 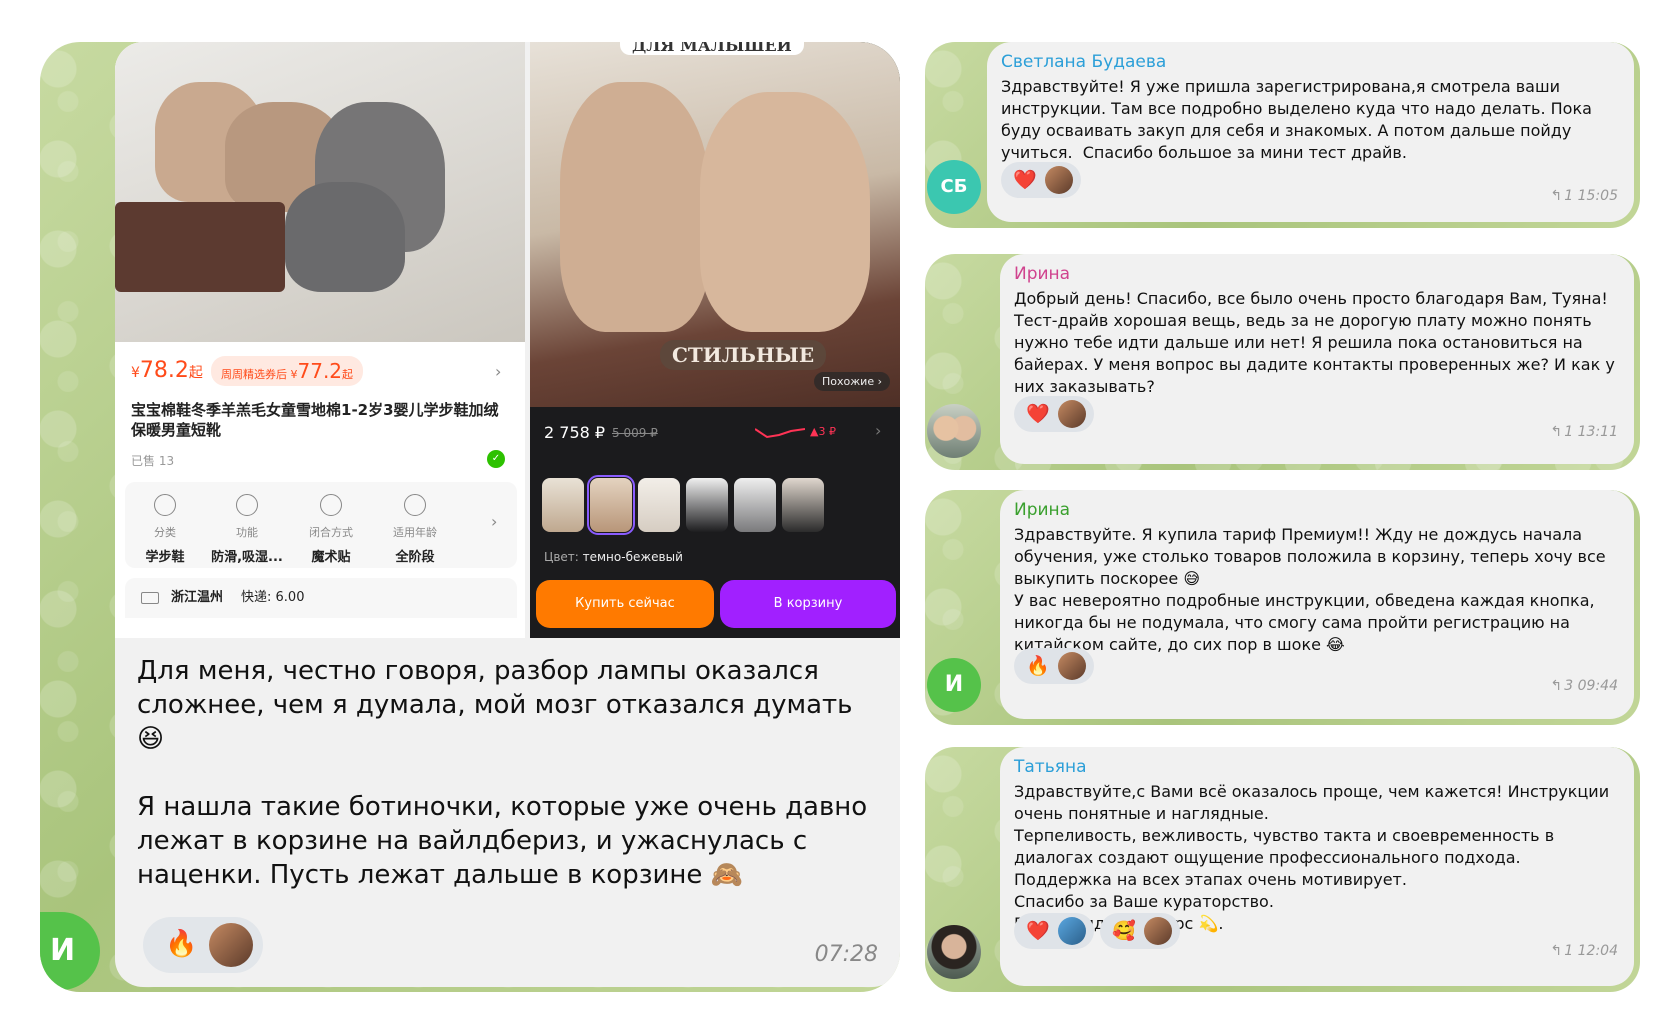 What do you see at coordinates (1584, 686) in the screenshot?
I see `message-meta: ↰ 3 09:44` at bounding box center [1584, 686].